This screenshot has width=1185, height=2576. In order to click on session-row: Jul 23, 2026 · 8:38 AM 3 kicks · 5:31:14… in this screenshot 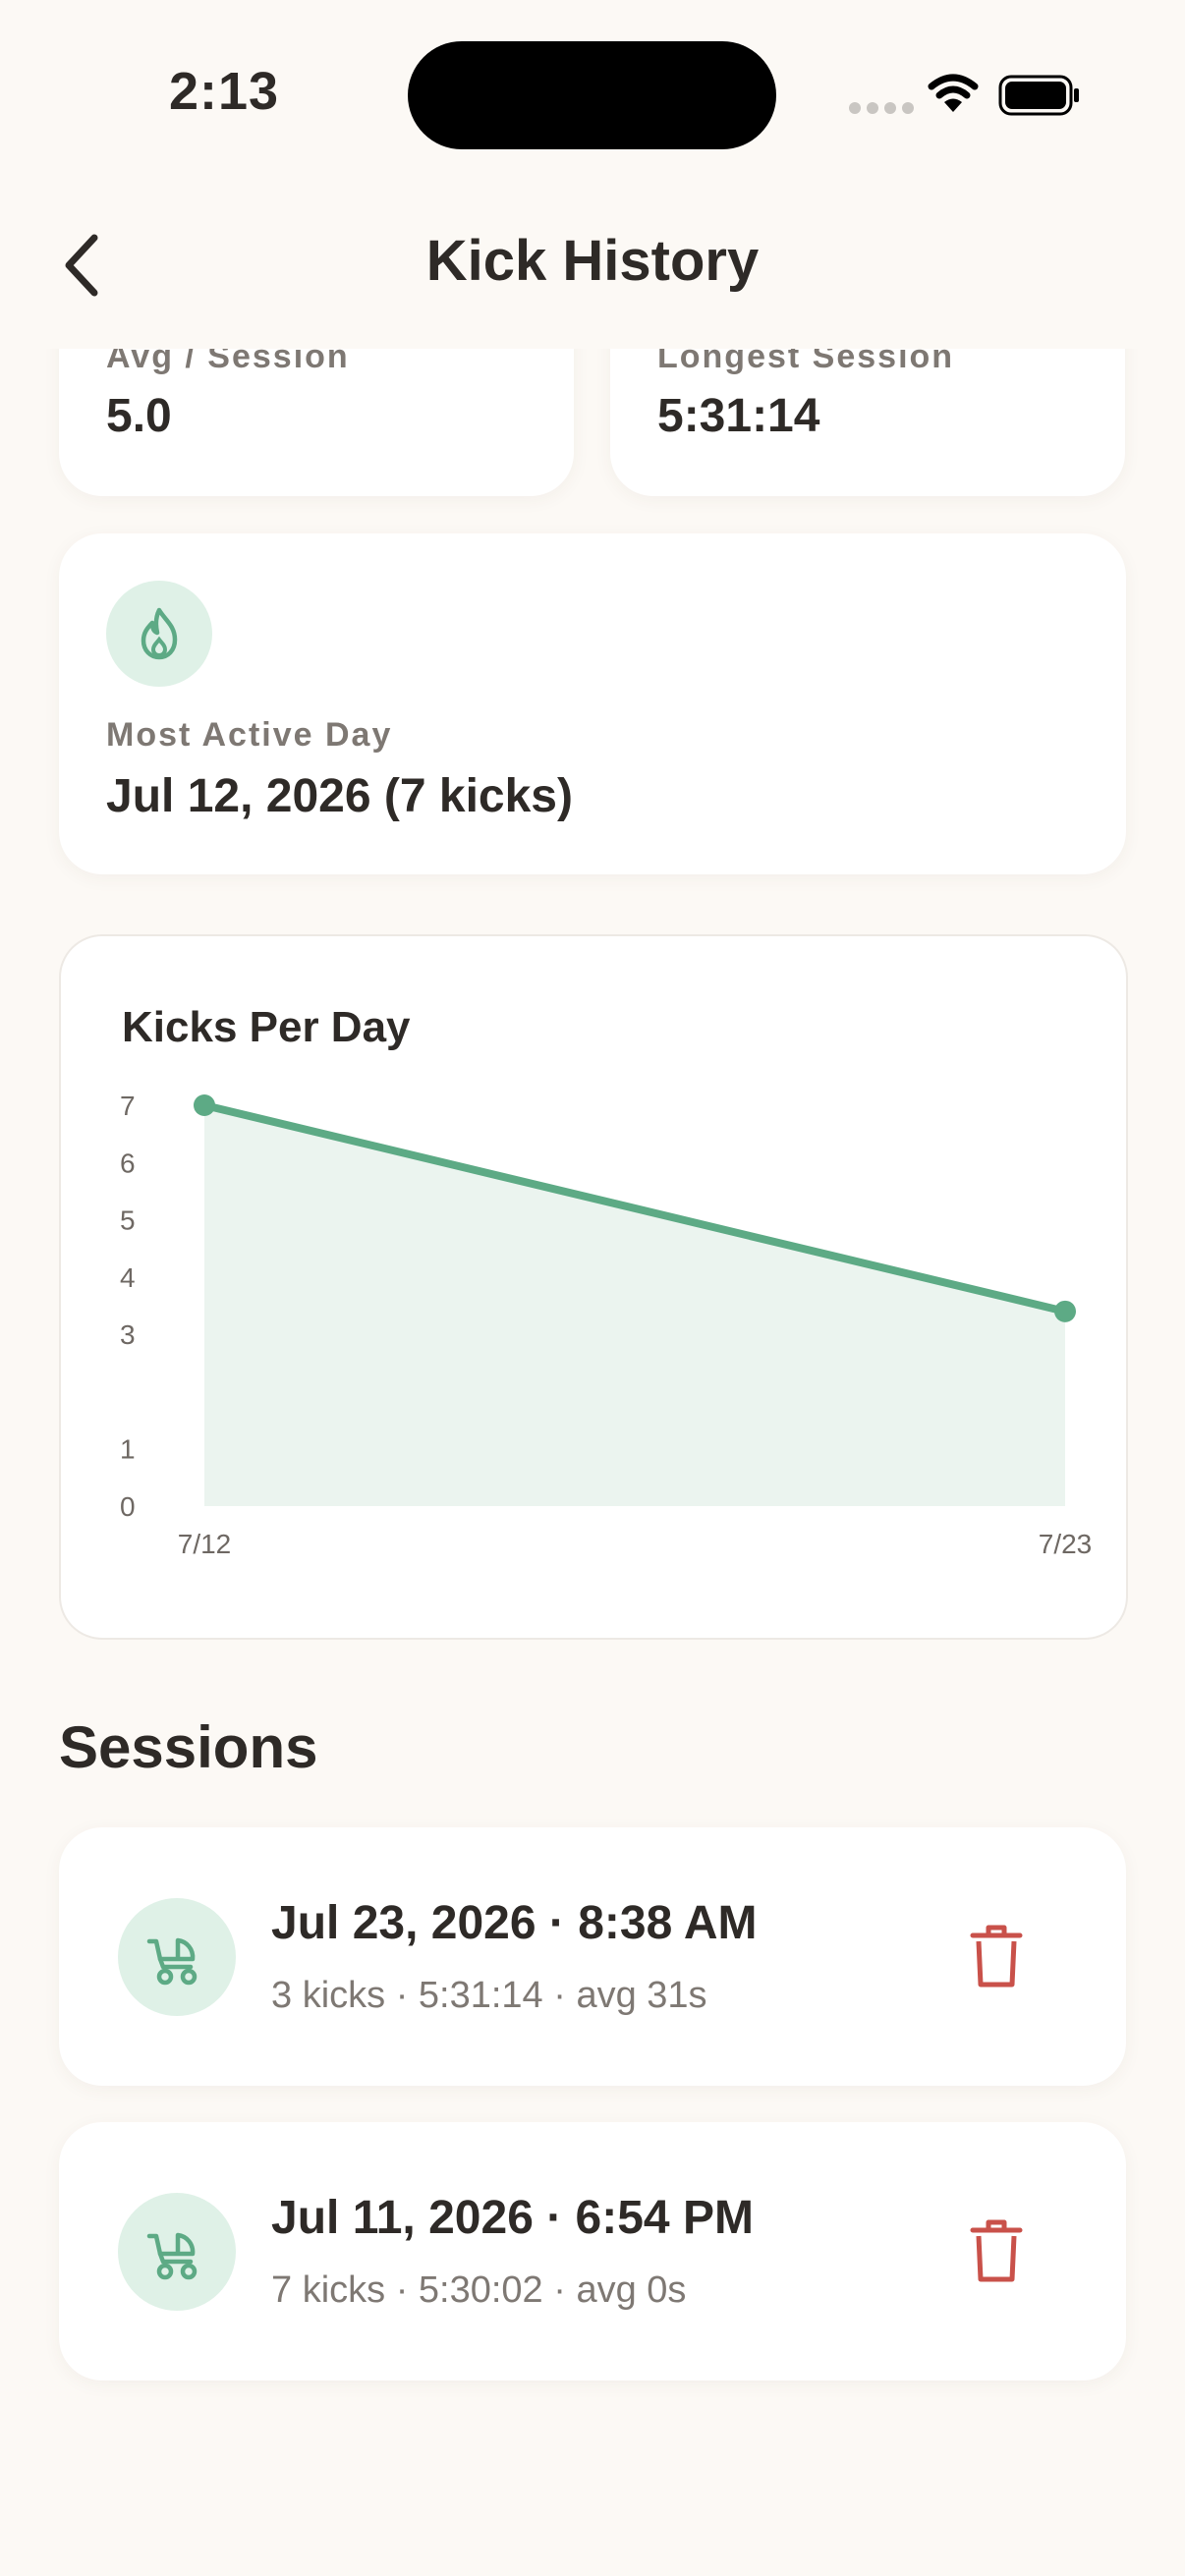, I will do `click(592, 1956)`.